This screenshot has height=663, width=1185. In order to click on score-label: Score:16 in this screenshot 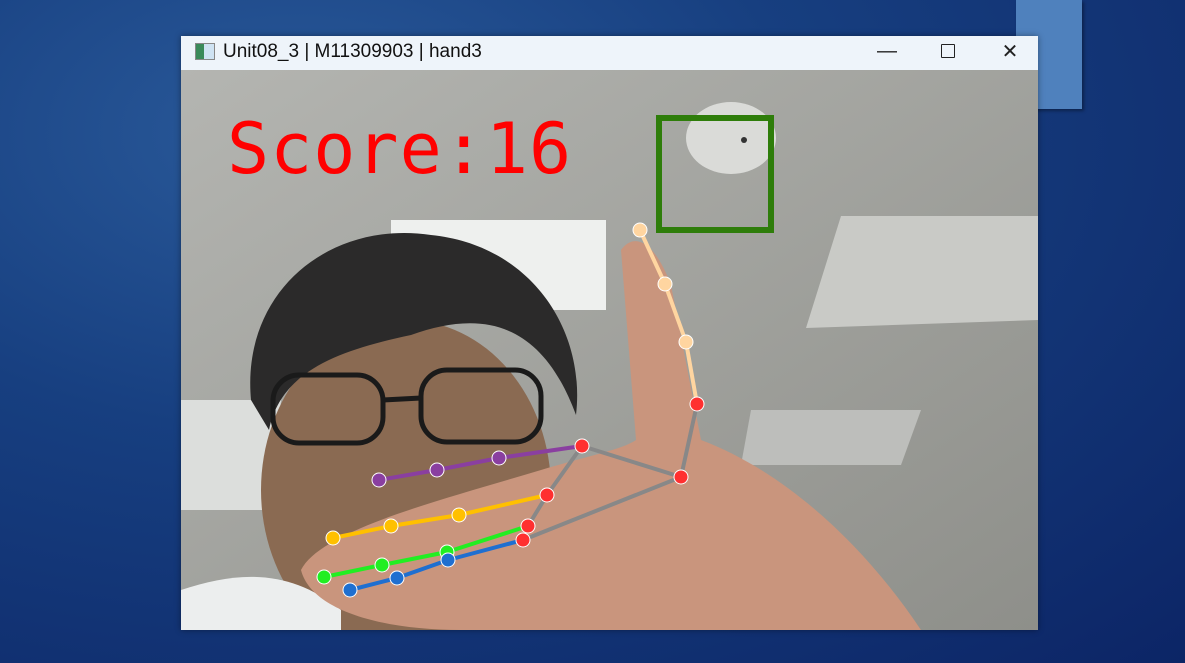, I will do `click(400, 149)`.